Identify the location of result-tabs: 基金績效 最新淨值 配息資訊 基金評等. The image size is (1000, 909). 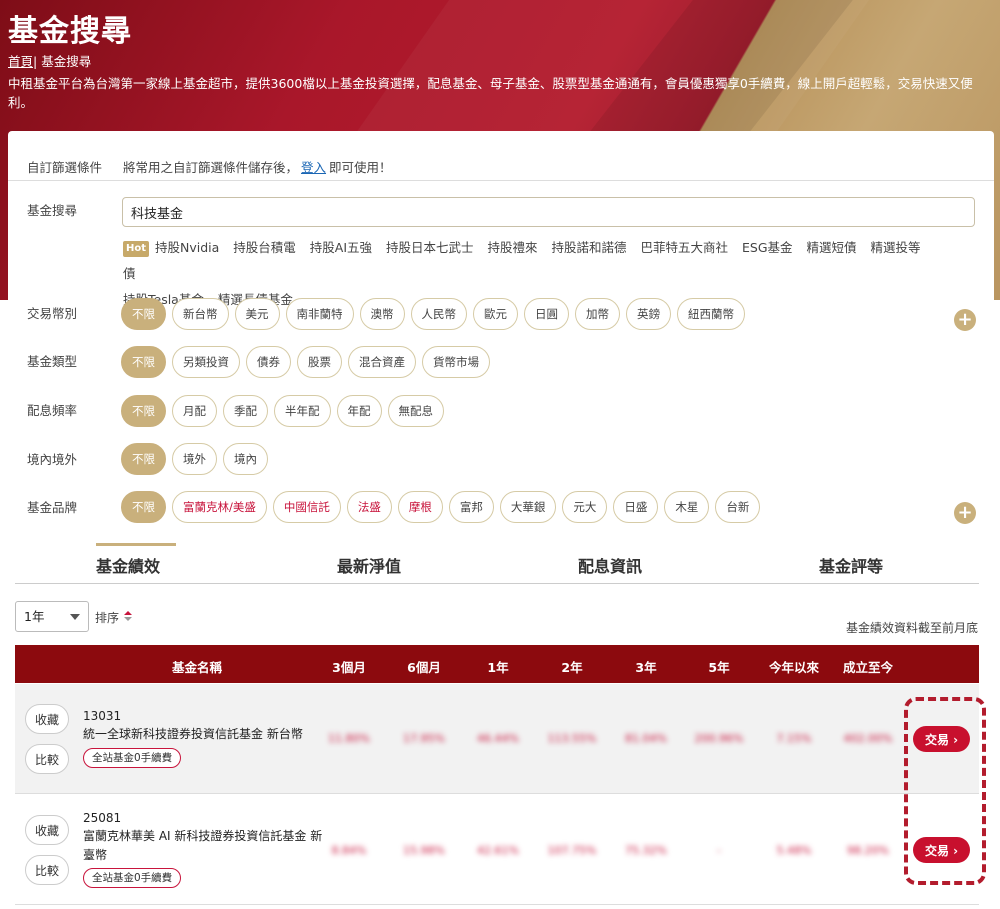
(497, 563).